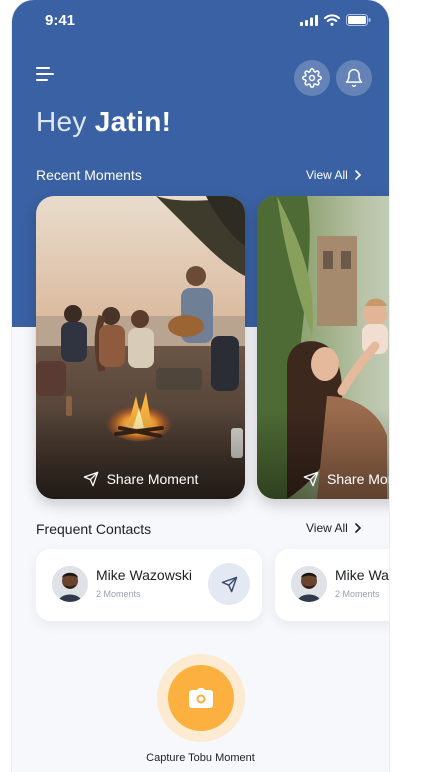 The image size is (423, 772). I want to click on battery-icon, so click(358, 20).